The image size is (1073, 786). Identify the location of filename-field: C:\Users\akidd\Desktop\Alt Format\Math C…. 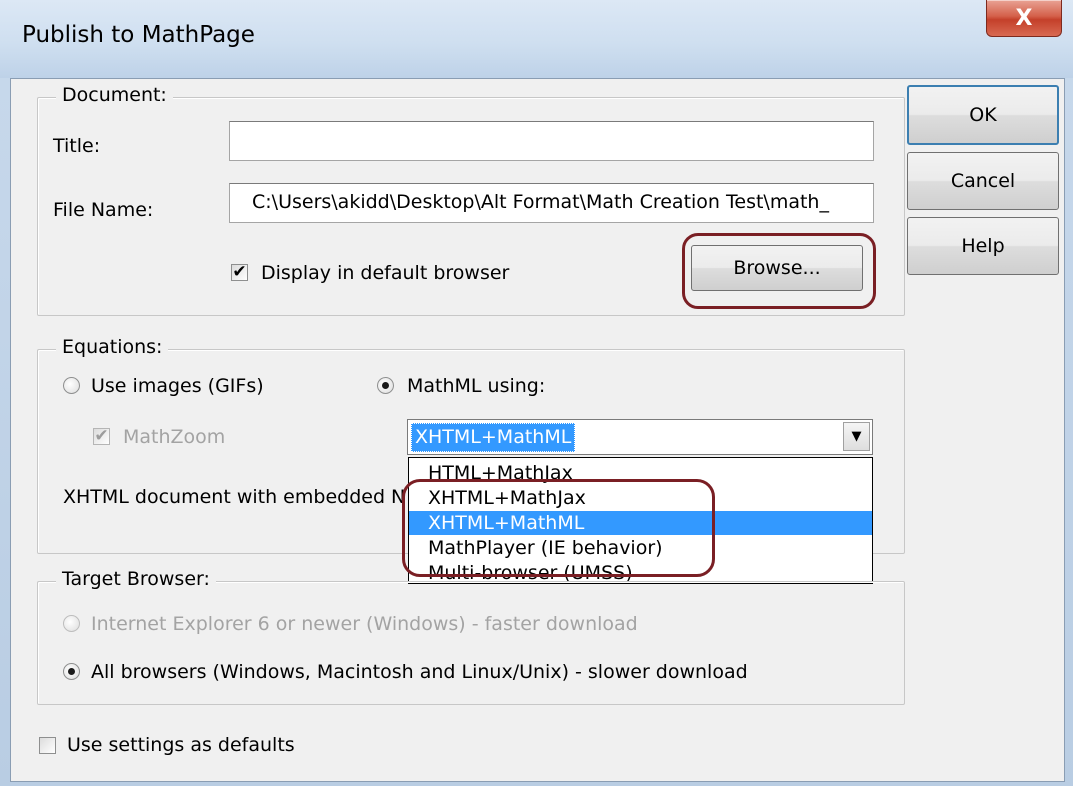
(551, 203).